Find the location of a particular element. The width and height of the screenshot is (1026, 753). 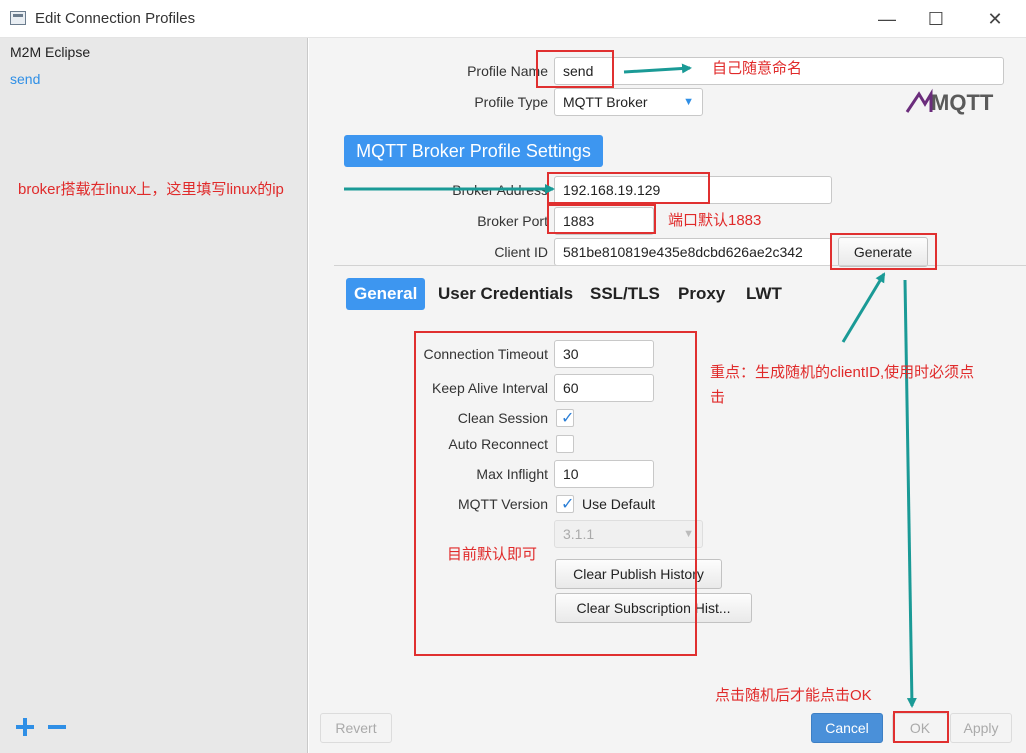

profile-name-highlight is located at coordinates (575, 69).